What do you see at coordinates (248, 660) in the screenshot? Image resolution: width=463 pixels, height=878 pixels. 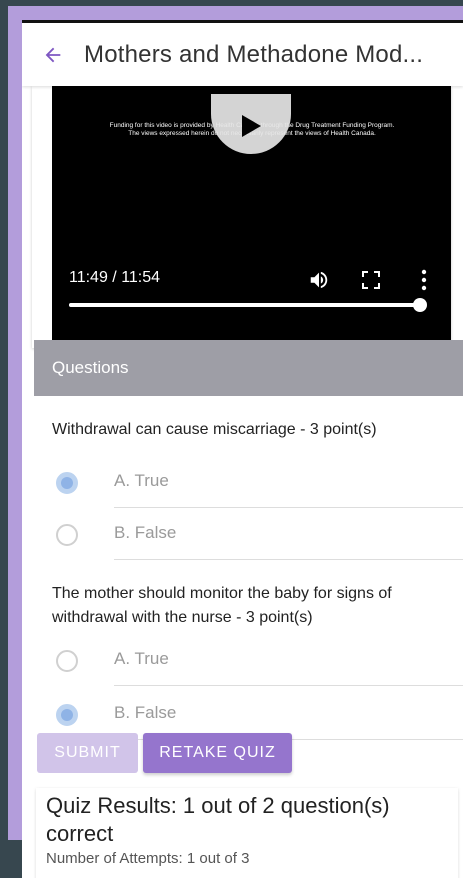 I see `question-2-option-a: A. True` at bounding box center [248, 660].